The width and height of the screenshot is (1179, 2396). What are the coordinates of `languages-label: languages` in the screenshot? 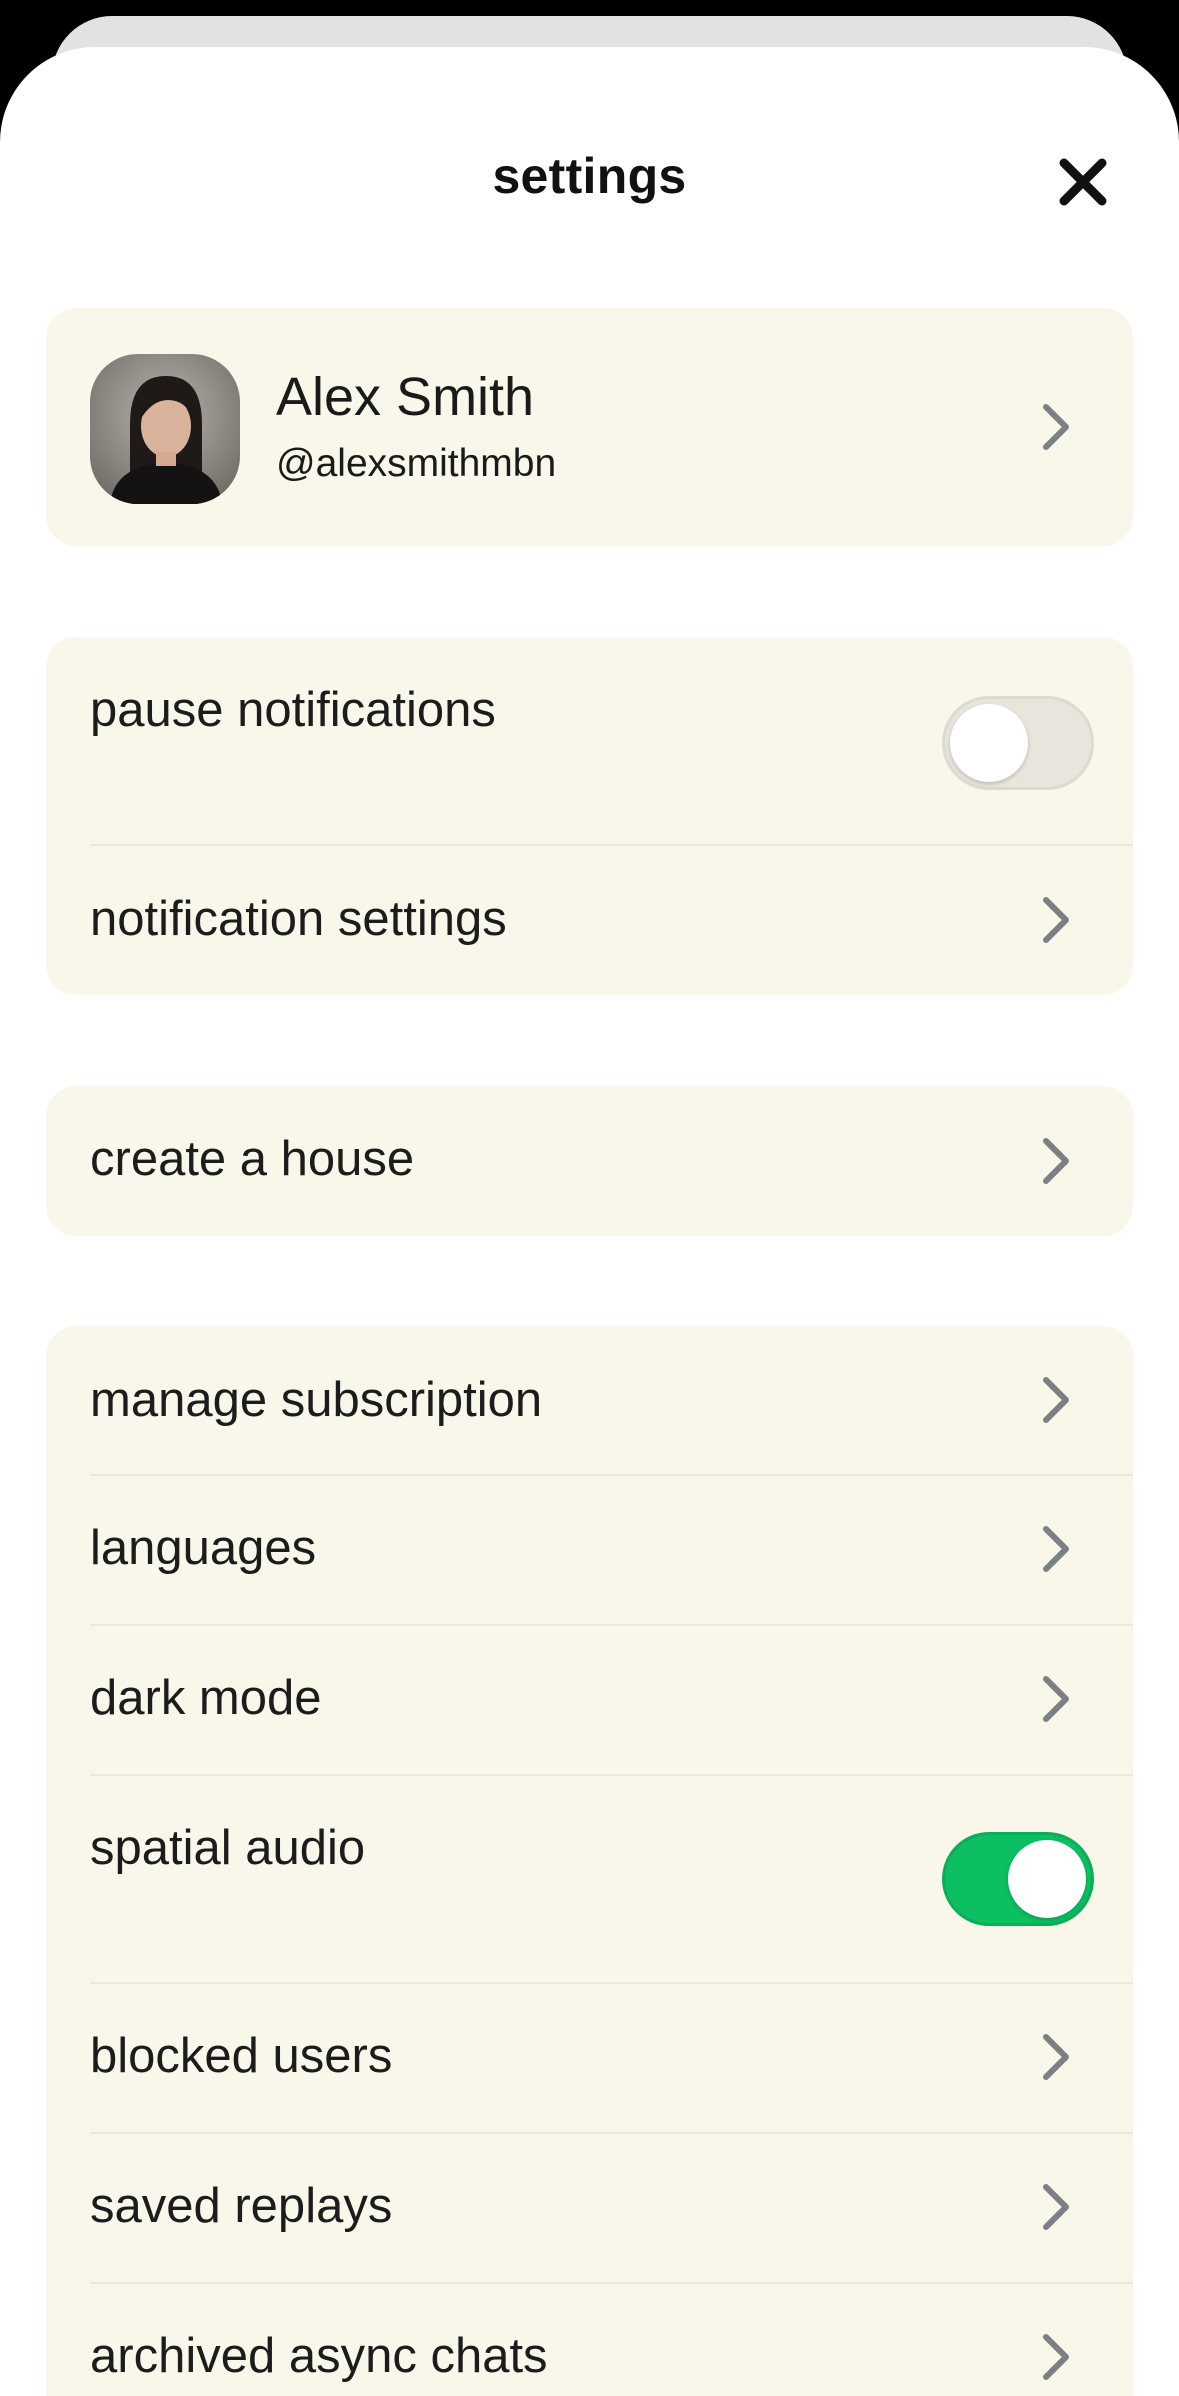 It's located at (203, 1548).